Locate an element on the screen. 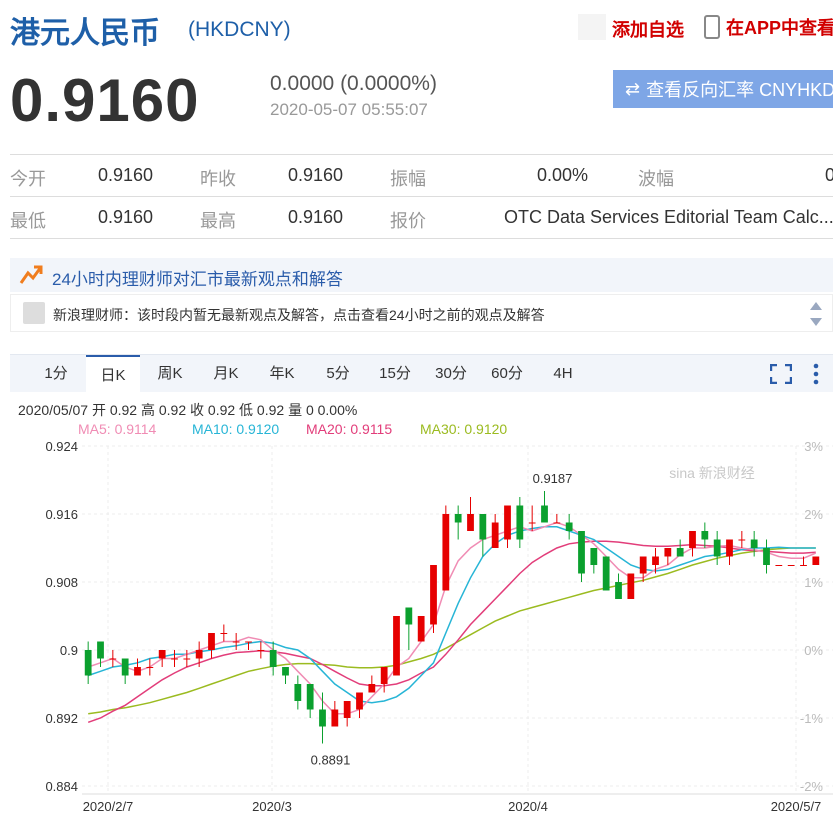  app-view-button: 在APP中查看 is located at coordinates (768, 27).